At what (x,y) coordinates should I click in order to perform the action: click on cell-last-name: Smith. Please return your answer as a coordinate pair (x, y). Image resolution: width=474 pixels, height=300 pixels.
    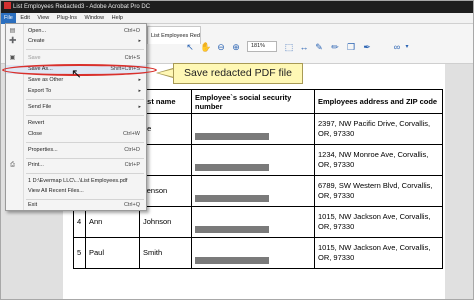
    Looking at the image, I should click on (165, 253).